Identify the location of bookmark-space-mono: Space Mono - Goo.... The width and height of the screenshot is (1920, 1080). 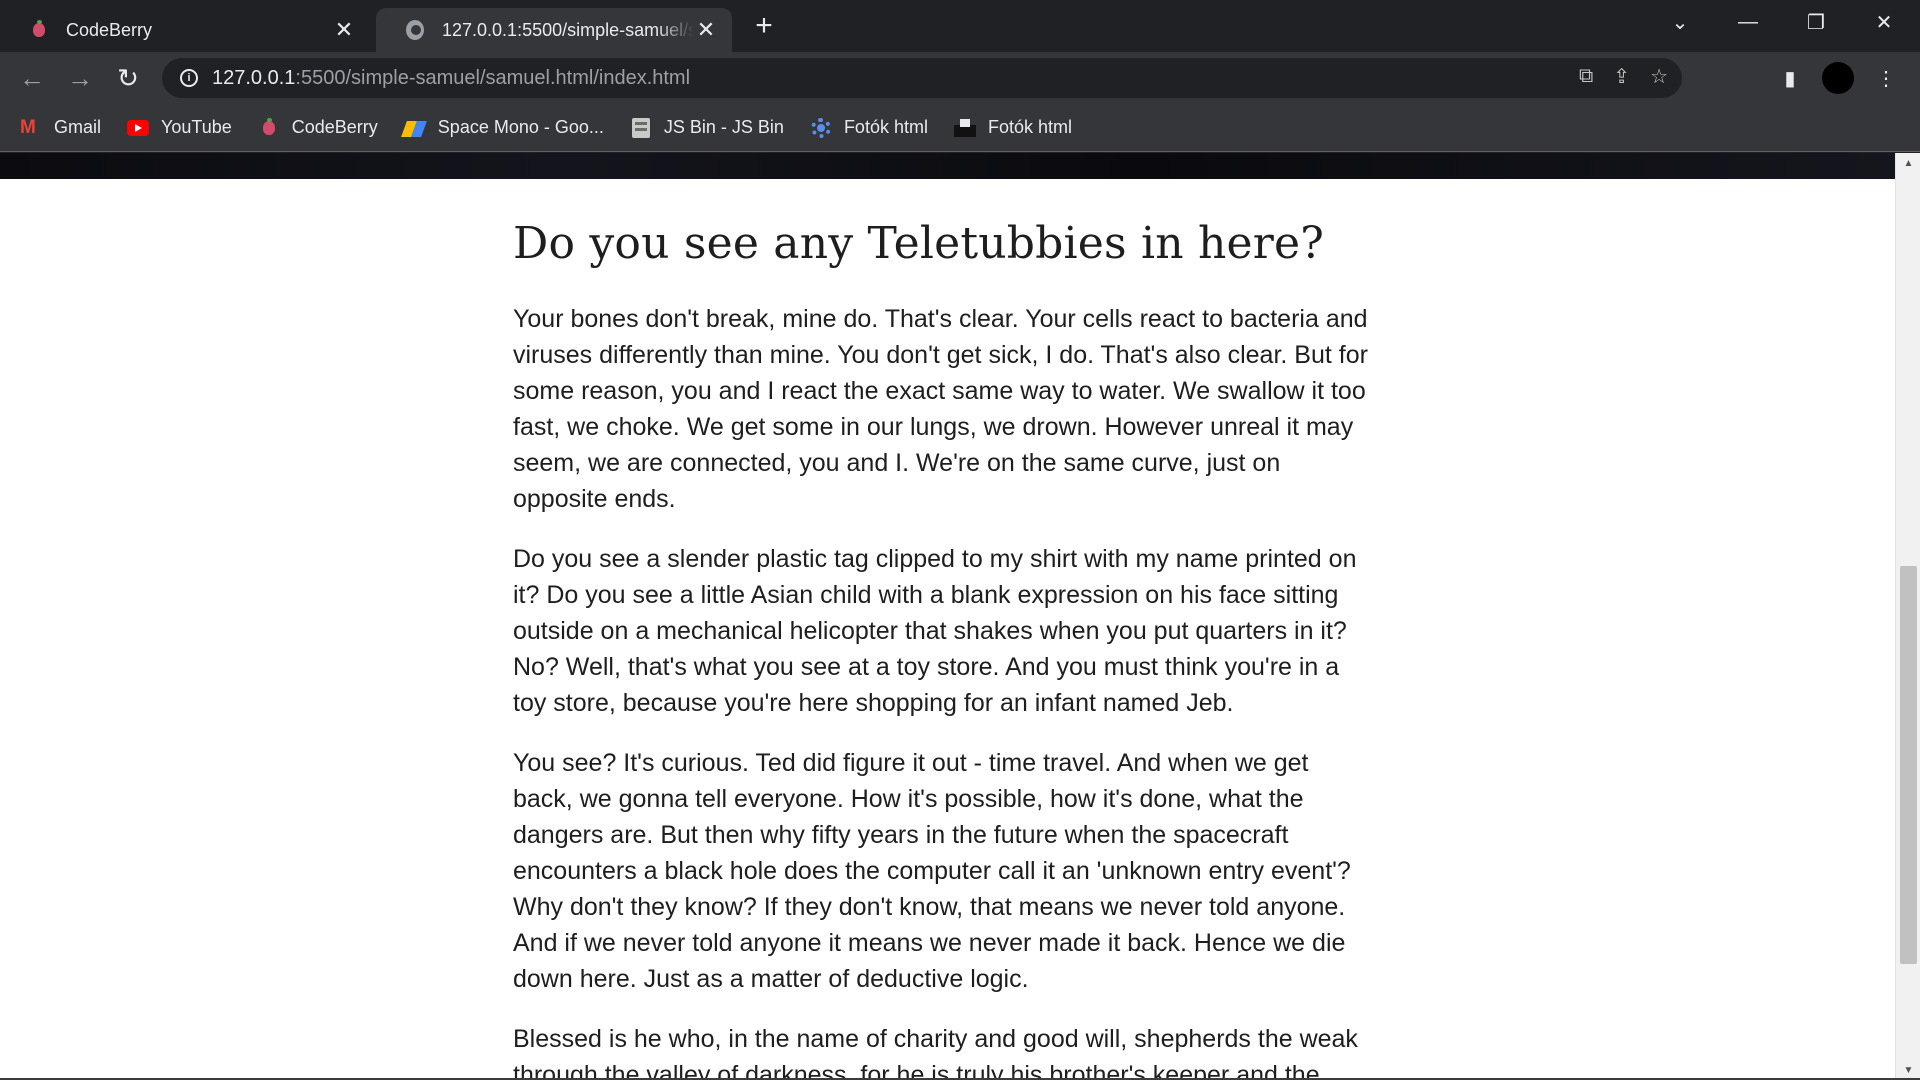
(504, 127).